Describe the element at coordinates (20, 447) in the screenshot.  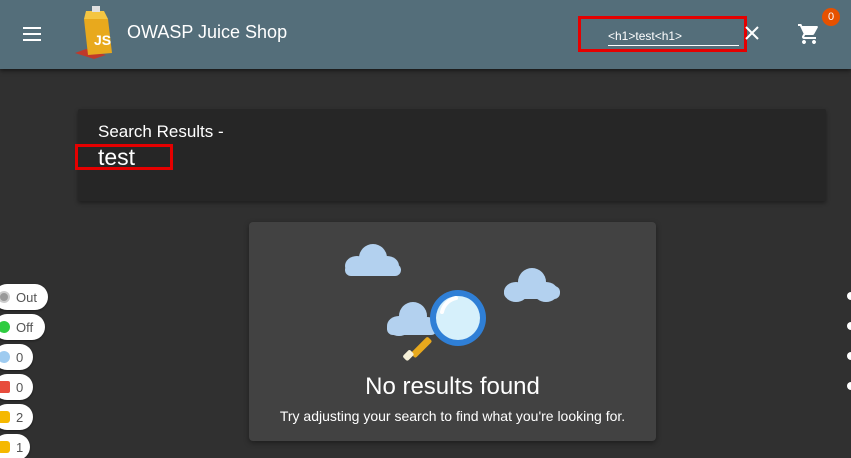
I see `side-pill-label: 1` at that location.